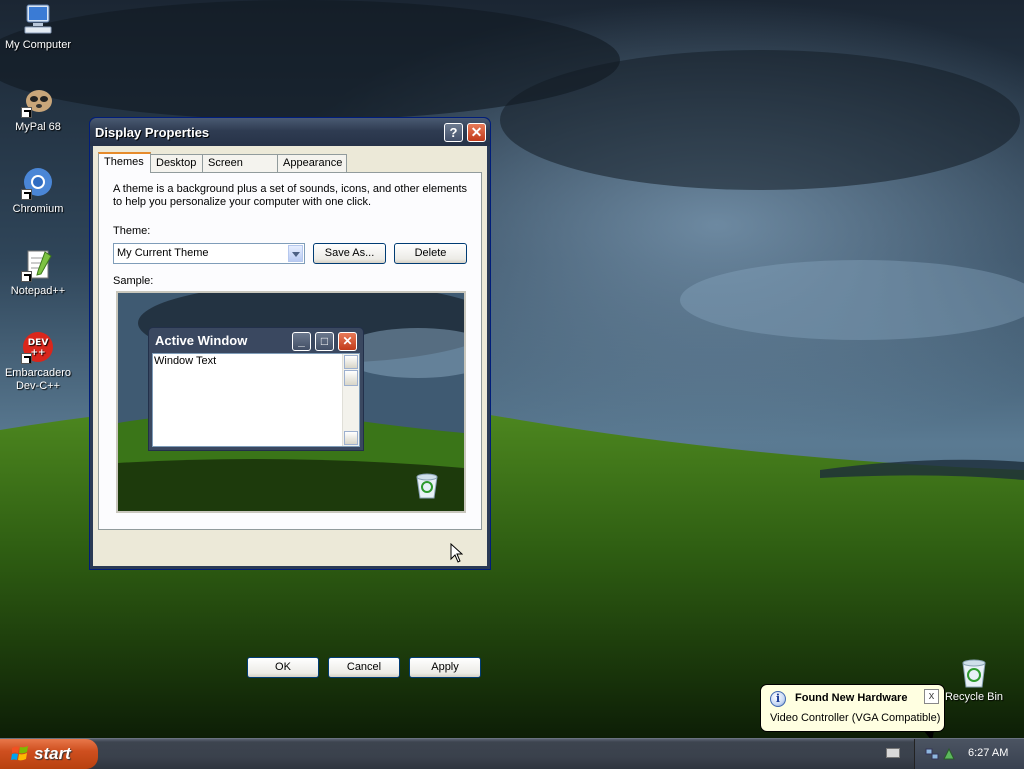 Image resolution: width=1024 pixels, height=769 pixels. I want to click on taskbar: start 6:27 AM, so click(512, 753).